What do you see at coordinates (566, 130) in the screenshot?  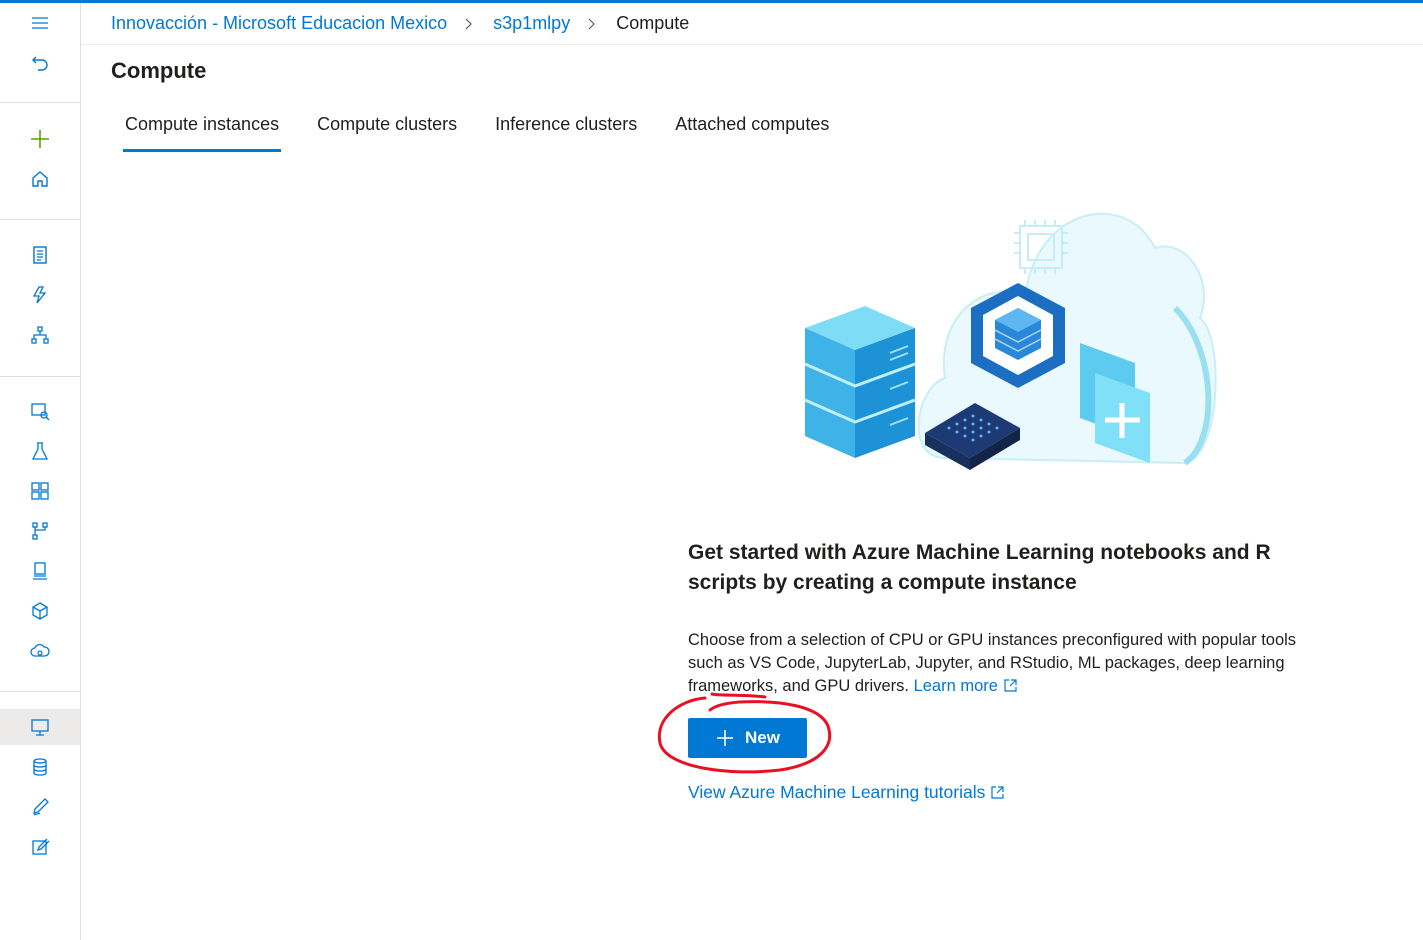 I see `tab-inference-clusters: Inference clusters` at bounding box center [566, 130].